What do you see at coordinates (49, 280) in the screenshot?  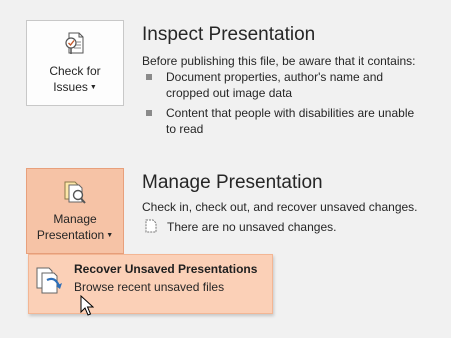 I see `recover-presentations-icon` at bounding box center [49, 280].